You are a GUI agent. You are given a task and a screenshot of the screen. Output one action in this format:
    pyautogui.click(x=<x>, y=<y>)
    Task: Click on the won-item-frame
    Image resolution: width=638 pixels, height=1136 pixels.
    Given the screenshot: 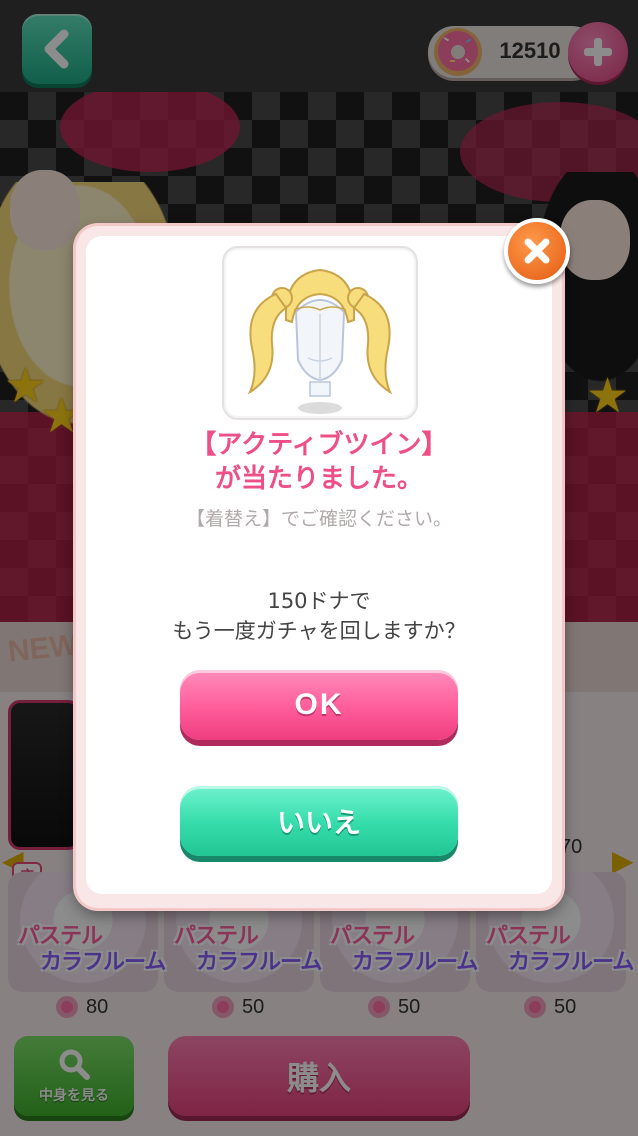 What is the action you would take?
    pyautogui.click(x=320, y=333)
    